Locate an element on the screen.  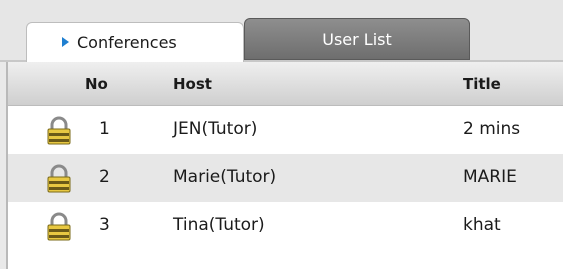
row-number: 3 is located at coordinates (104, 225).